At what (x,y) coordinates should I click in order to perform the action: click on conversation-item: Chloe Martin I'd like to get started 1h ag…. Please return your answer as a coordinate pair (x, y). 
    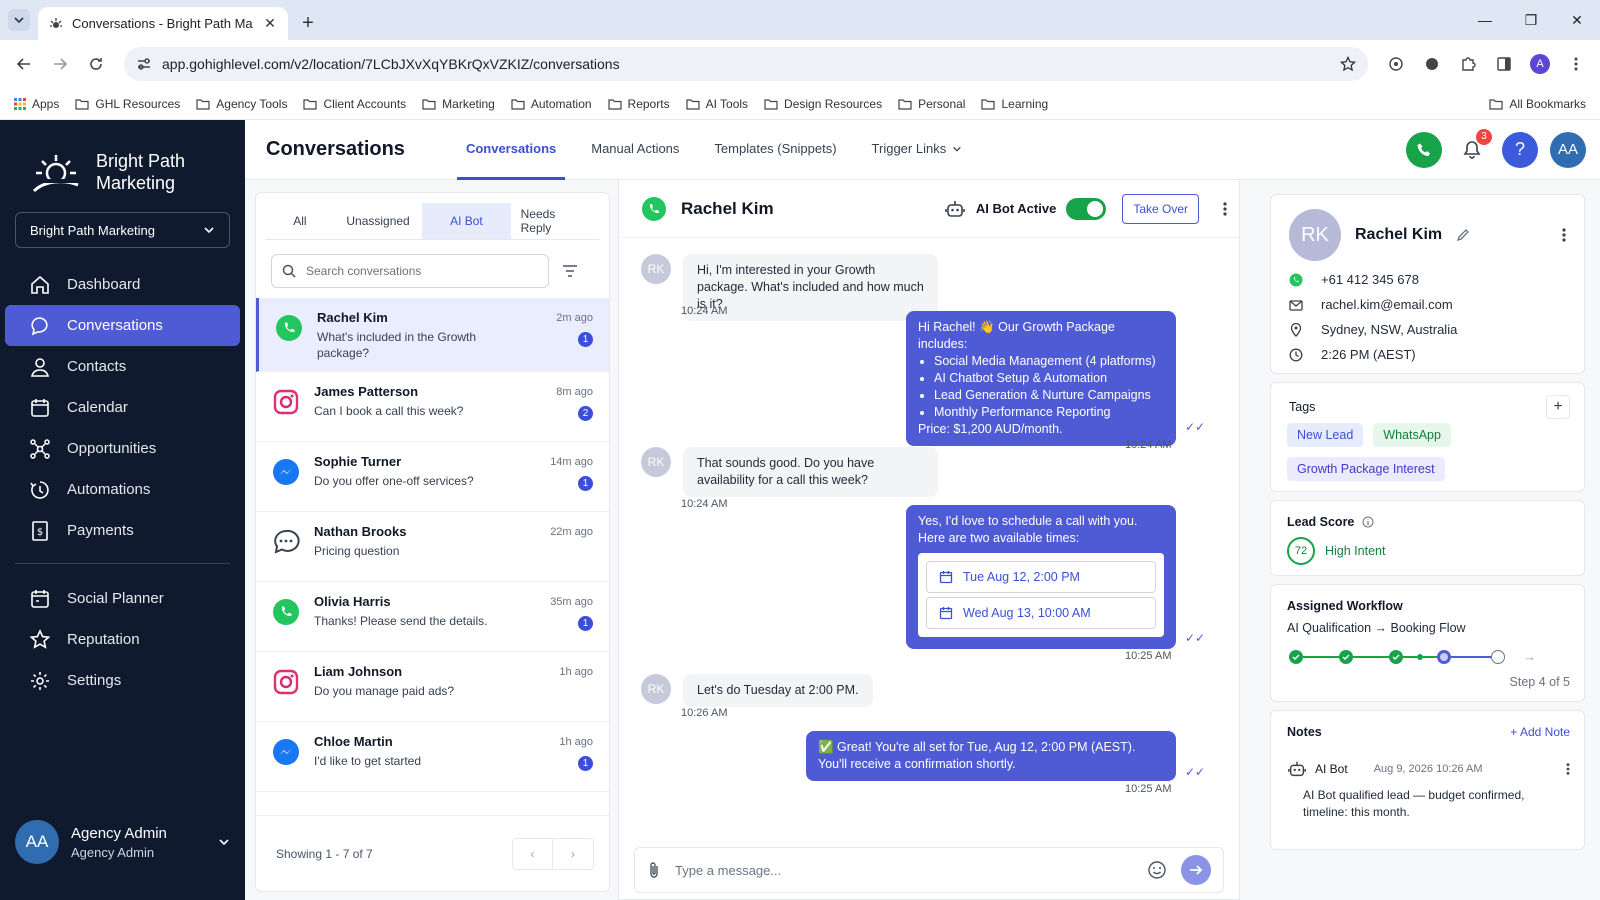
    Looking at the image, I should click on (432, 757).